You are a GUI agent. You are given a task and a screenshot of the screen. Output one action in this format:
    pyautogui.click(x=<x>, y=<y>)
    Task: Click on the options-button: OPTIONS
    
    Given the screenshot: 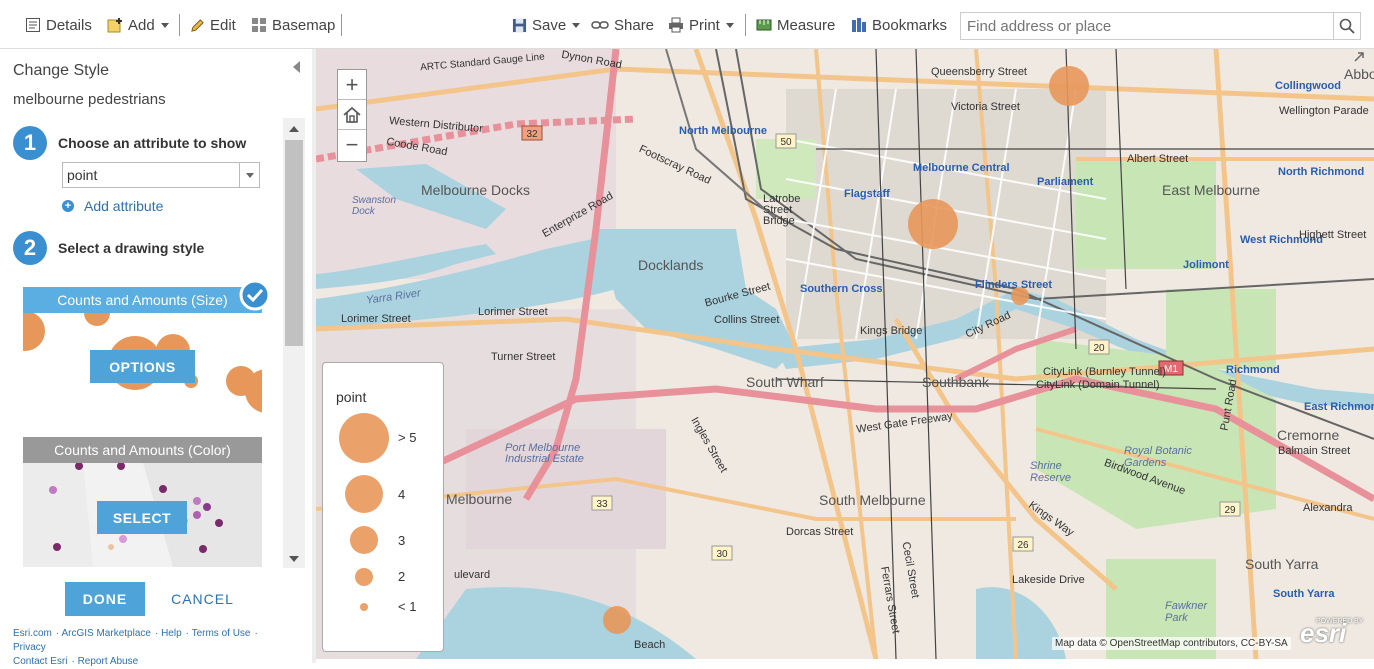 What is the action you would take?
    pyautogui.click(x=142, y=366)
    